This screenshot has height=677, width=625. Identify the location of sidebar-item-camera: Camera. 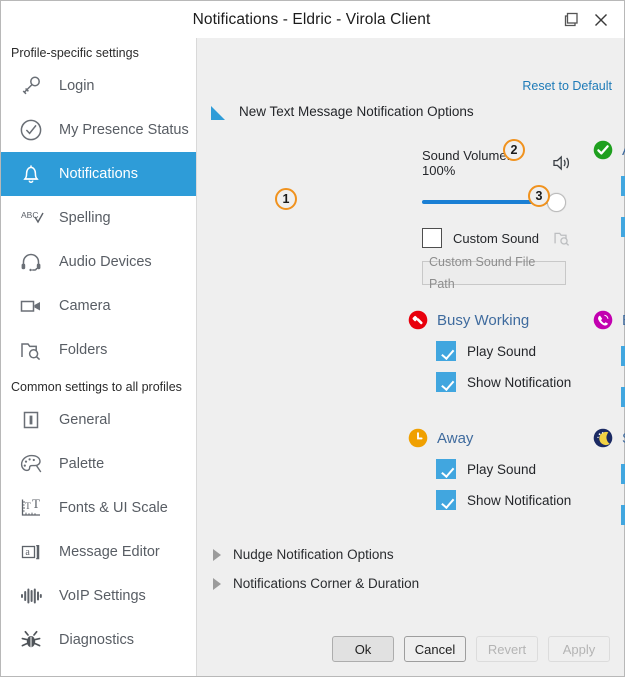
(98, 306).